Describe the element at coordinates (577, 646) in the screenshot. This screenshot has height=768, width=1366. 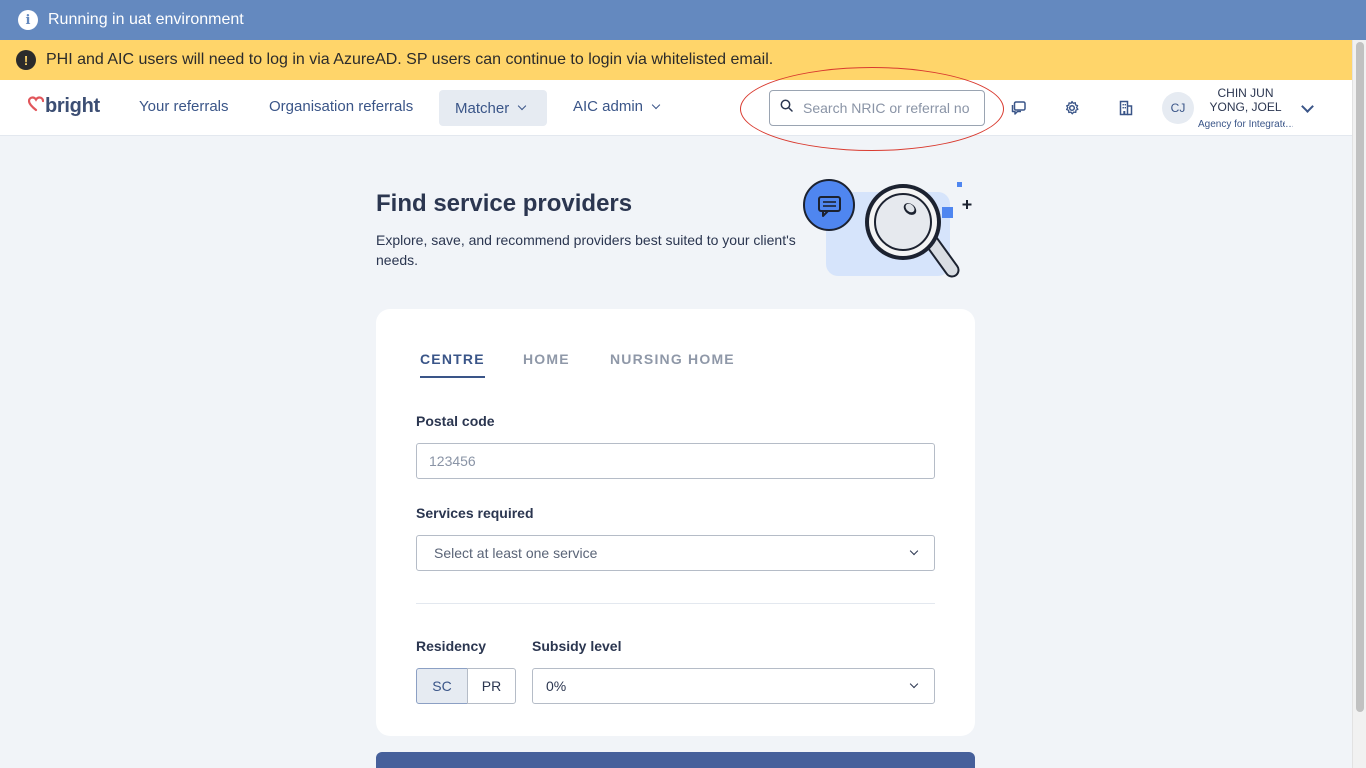
I see `subsidy-level-label: Subsidy level` at that location.